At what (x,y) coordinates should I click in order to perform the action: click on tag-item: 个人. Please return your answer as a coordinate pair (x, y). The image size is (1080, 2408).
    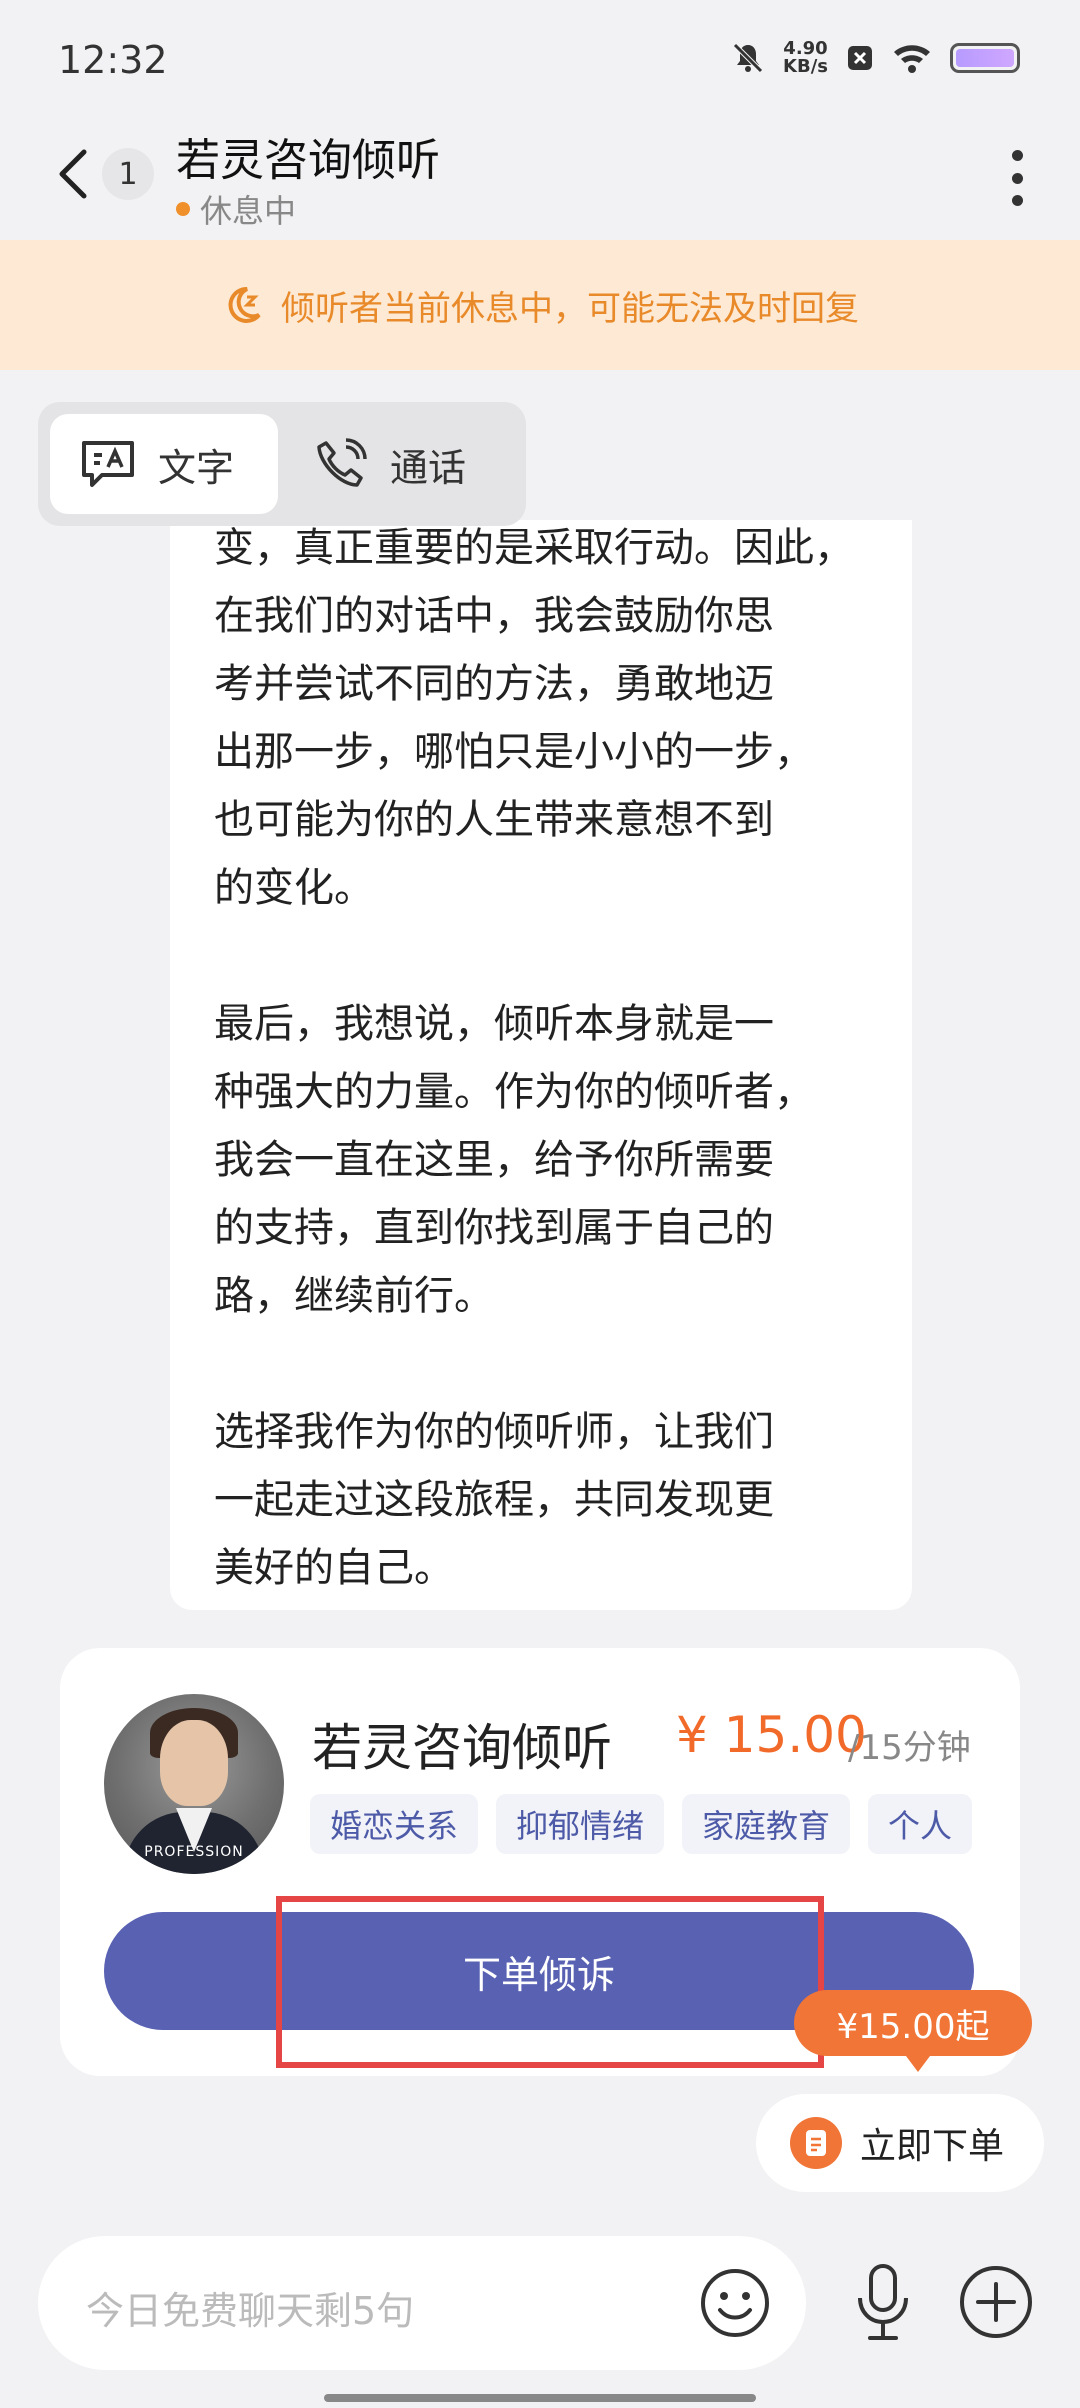
    Looking at the image, I should click on (920, 1824).